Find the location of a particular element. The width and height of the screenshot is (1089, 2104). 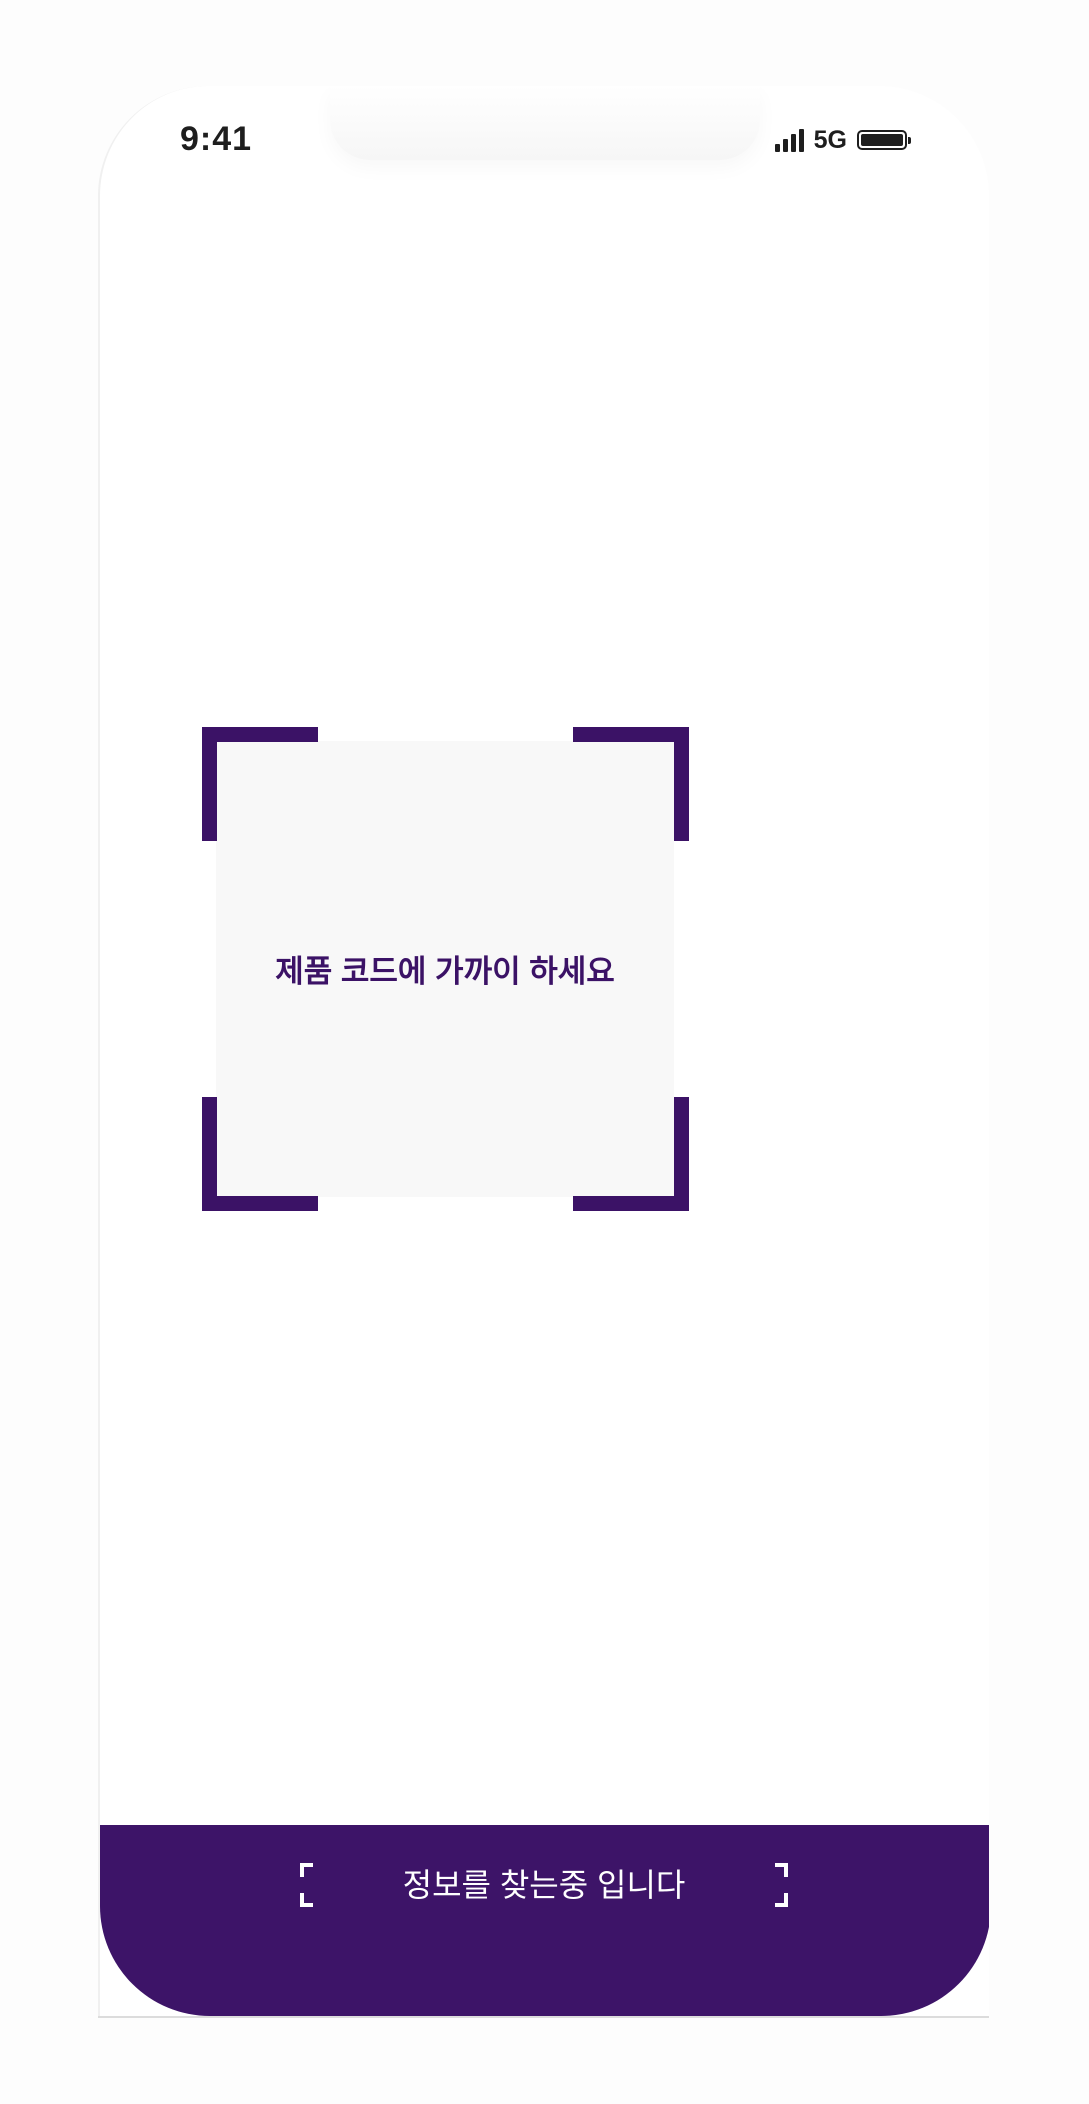

status-indicators: 5G is located at coordinates (842, 139).